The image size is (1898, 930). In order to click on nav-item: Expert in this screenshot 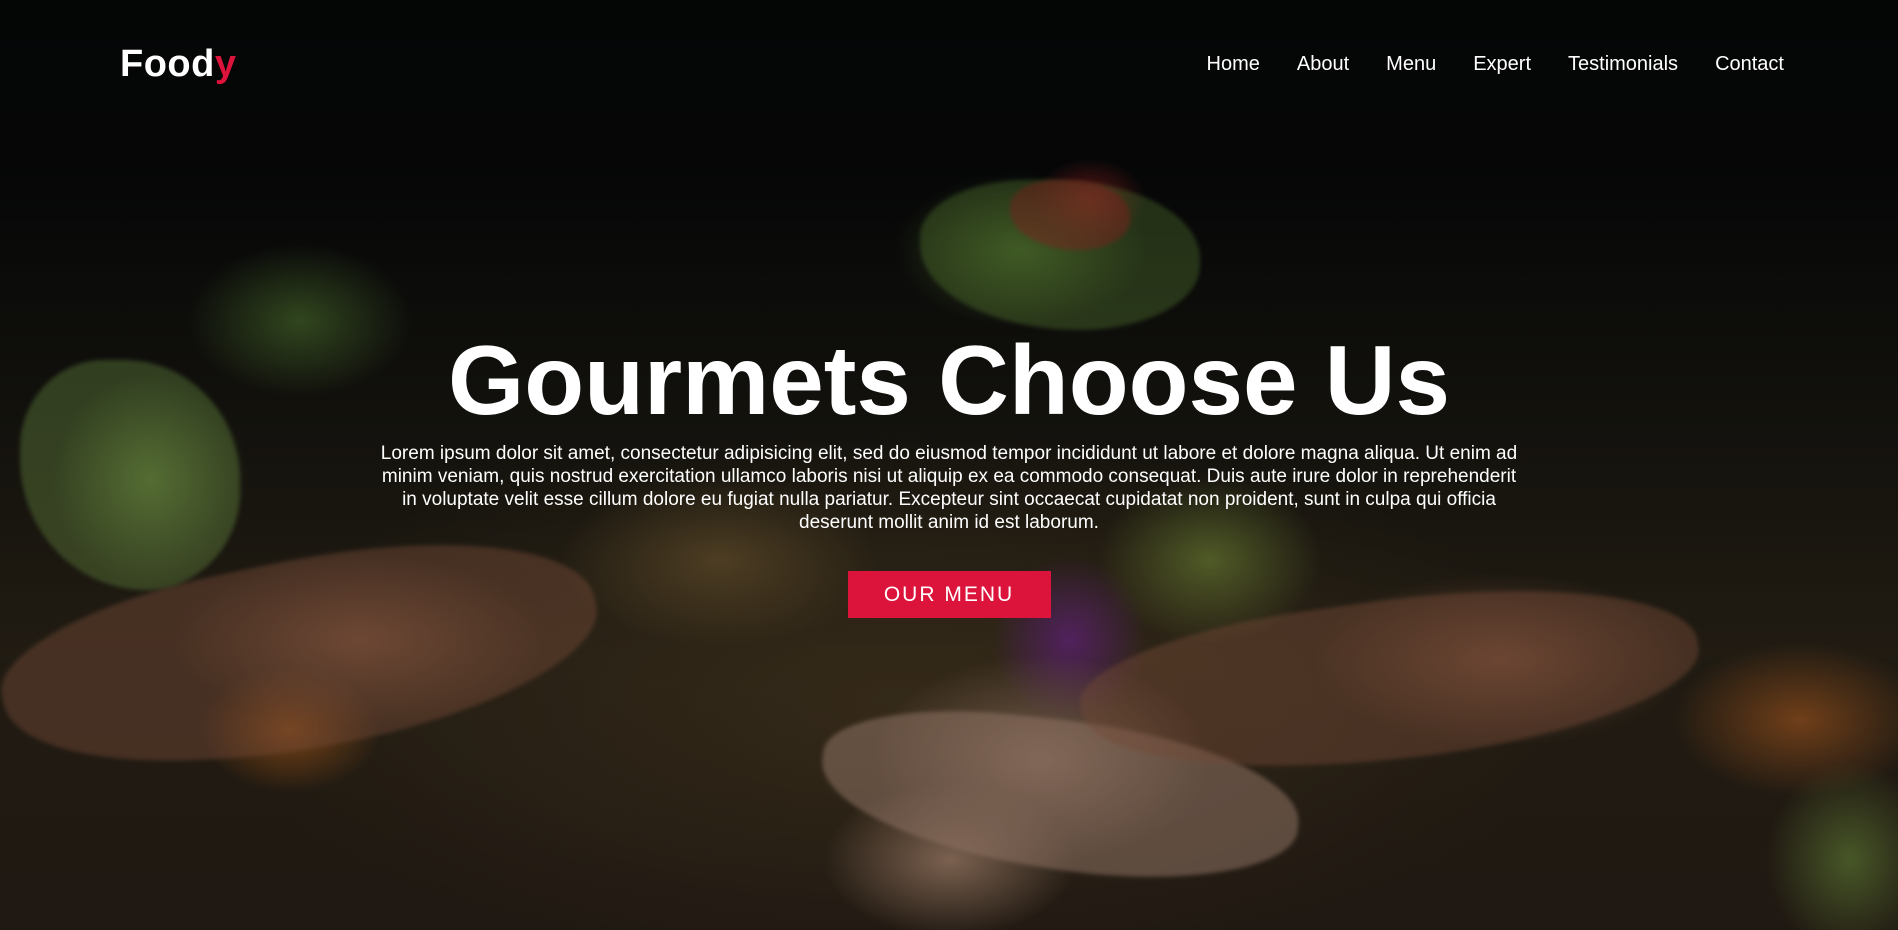, I will do `click(1502, 64)`.